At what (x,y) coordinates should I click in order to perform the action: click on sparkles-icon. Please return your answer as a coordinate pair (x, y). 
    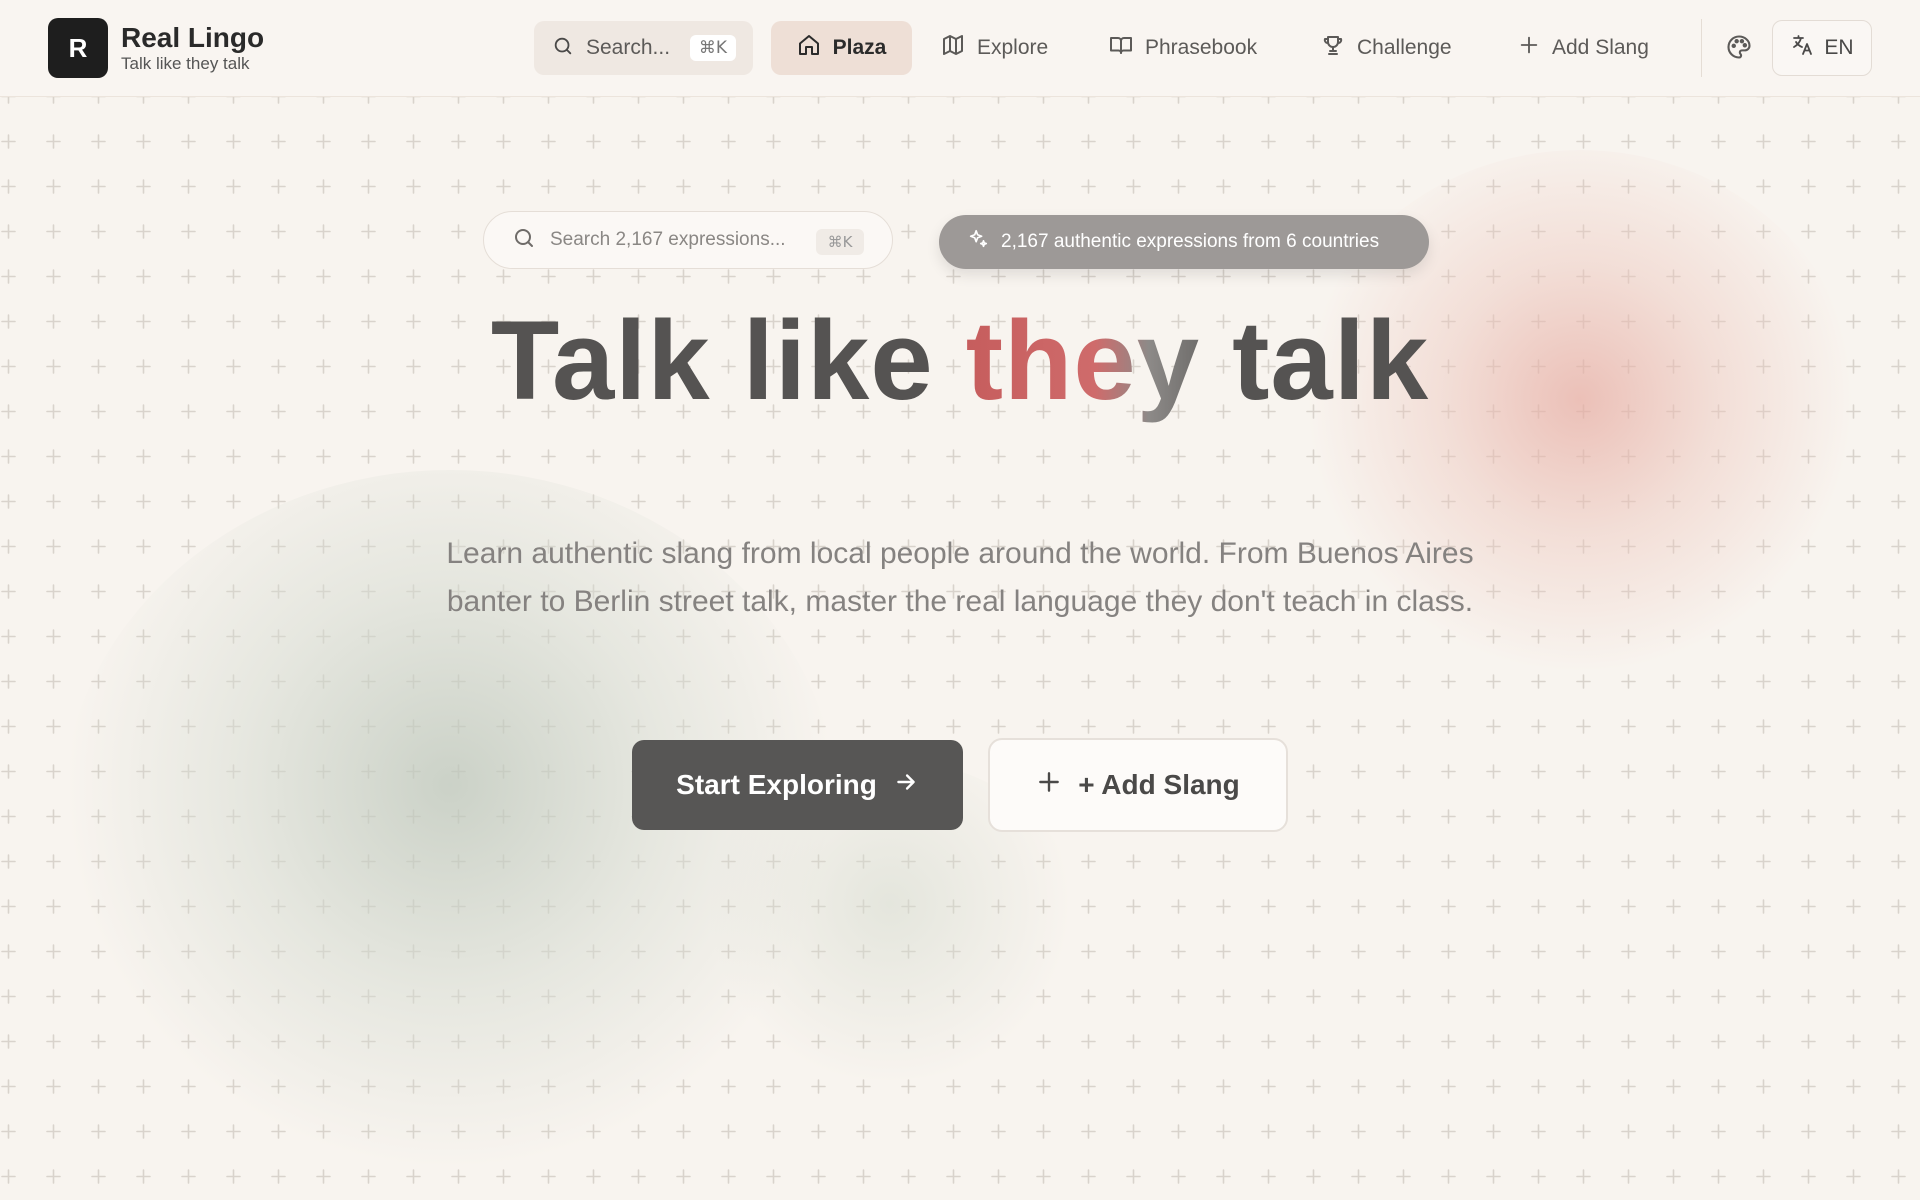
    Looking at the image, I should click on (984, 242).